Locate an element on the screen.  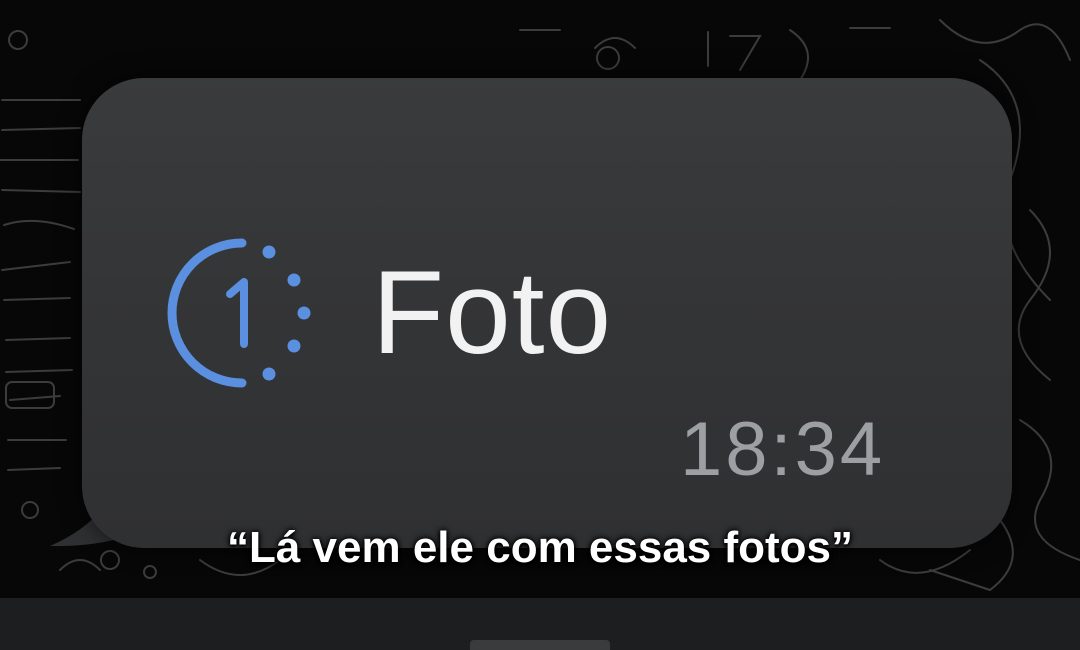
message-text: Foto is located at coordinates (492, 313).